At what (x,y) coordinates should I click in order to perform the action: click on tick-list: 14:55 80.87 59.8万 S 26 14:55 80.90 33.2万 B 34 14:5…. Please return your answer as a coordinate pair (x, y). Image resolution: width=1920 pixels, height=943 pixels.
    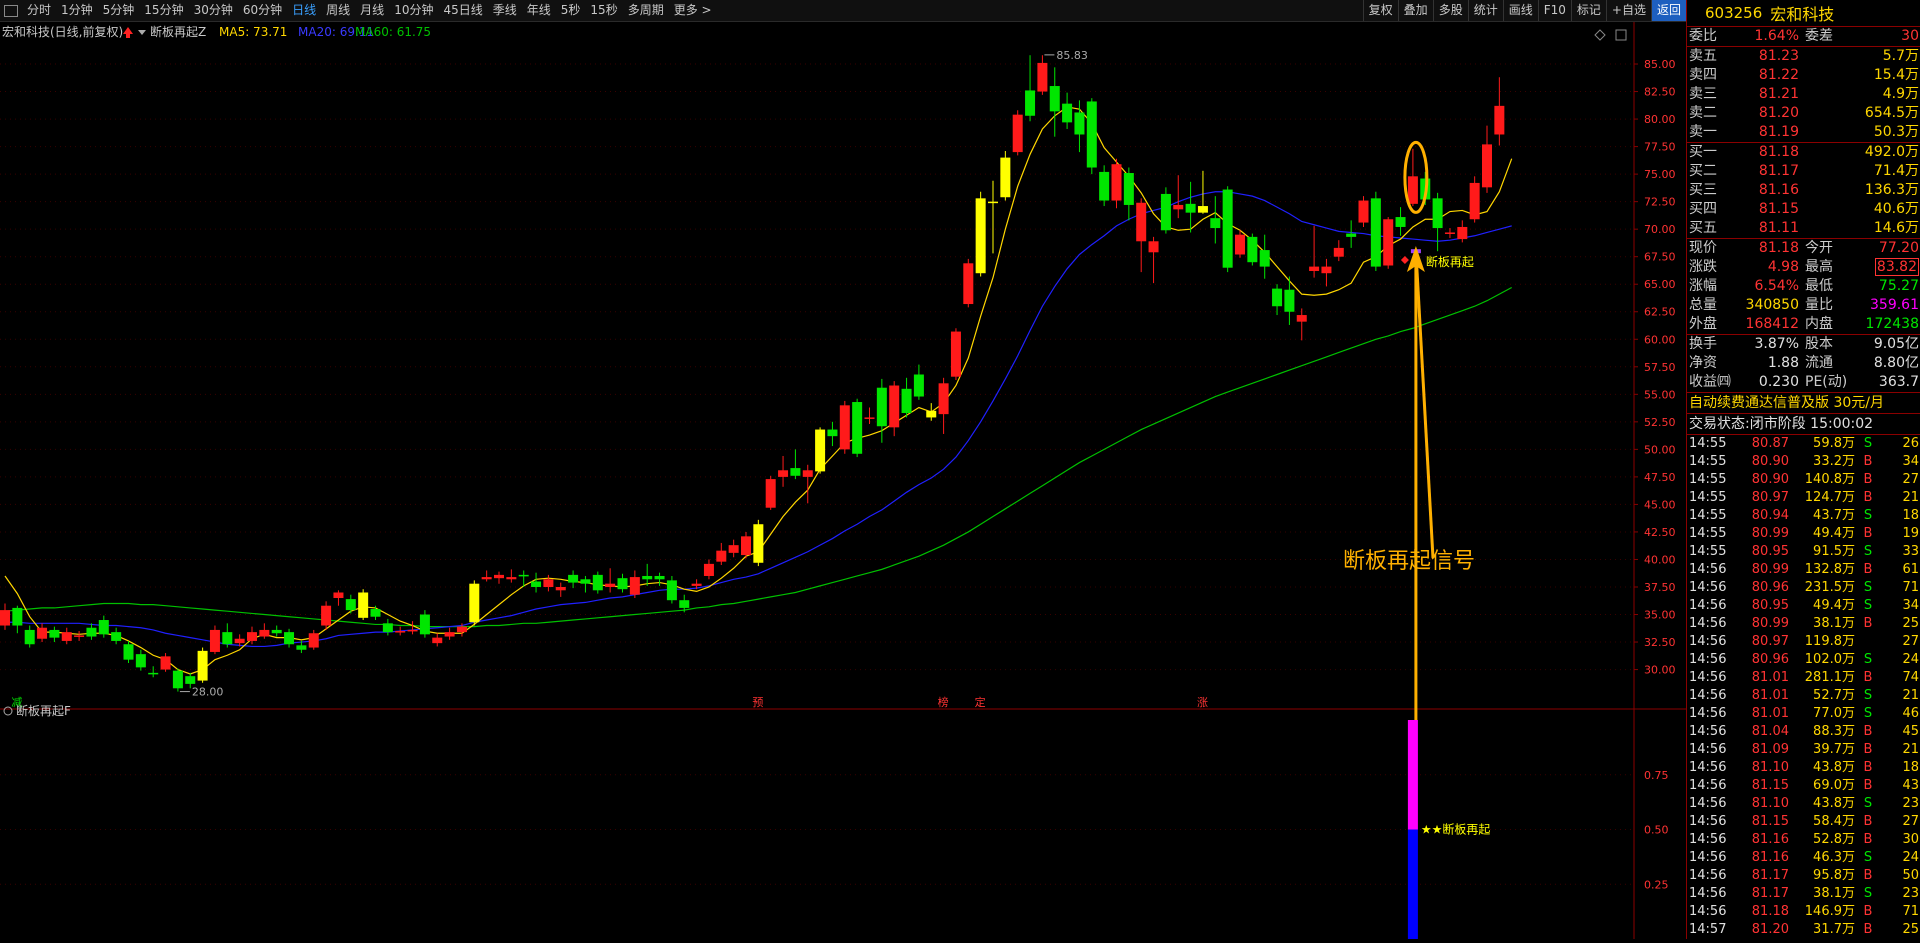
    Looking at the image, I should click on (1803, 686).